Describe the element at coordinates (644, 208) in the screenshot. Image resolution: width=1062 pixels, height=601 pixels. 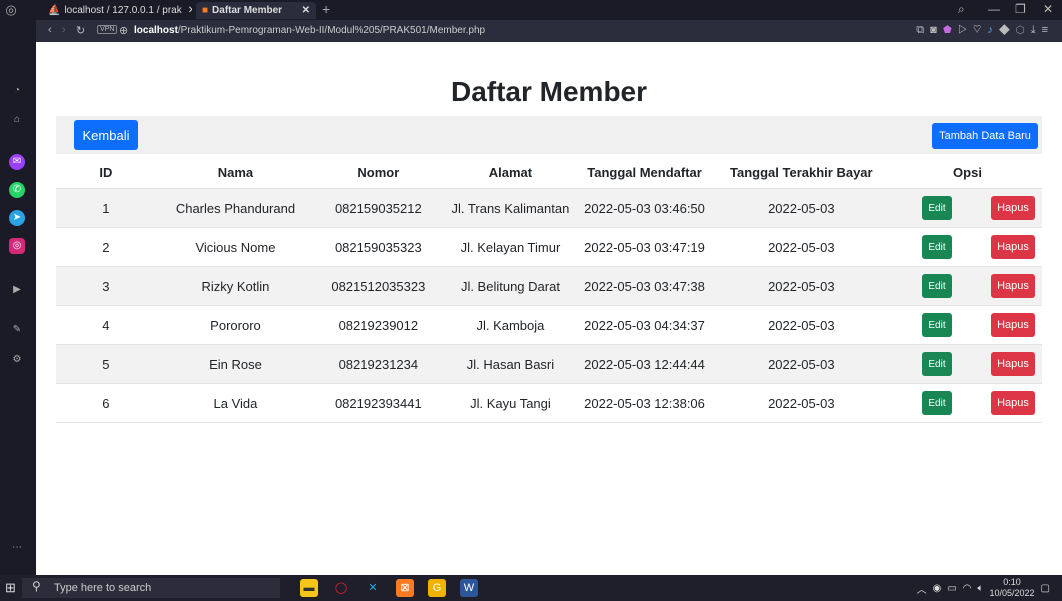
I see `cell-tanggal-mendaftar: 2022-05-03 03:46:50` at that location.